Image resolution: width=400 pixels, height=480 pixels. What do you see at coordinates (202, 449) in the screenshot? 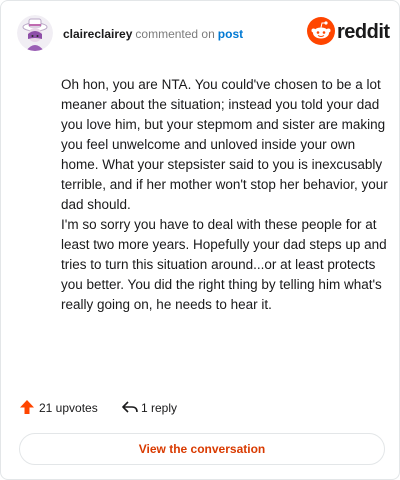
I see `view-conversation-button: View the conversation` at bounding box center [202, 449].